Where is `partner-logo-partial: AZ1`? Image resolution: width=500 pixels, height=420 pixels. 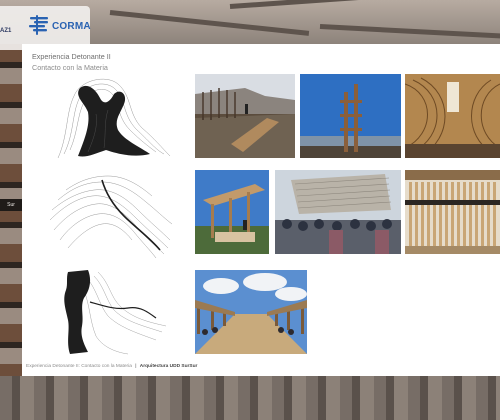 partner-logo-partial: AZ1 is located at coordinates (5, 31).